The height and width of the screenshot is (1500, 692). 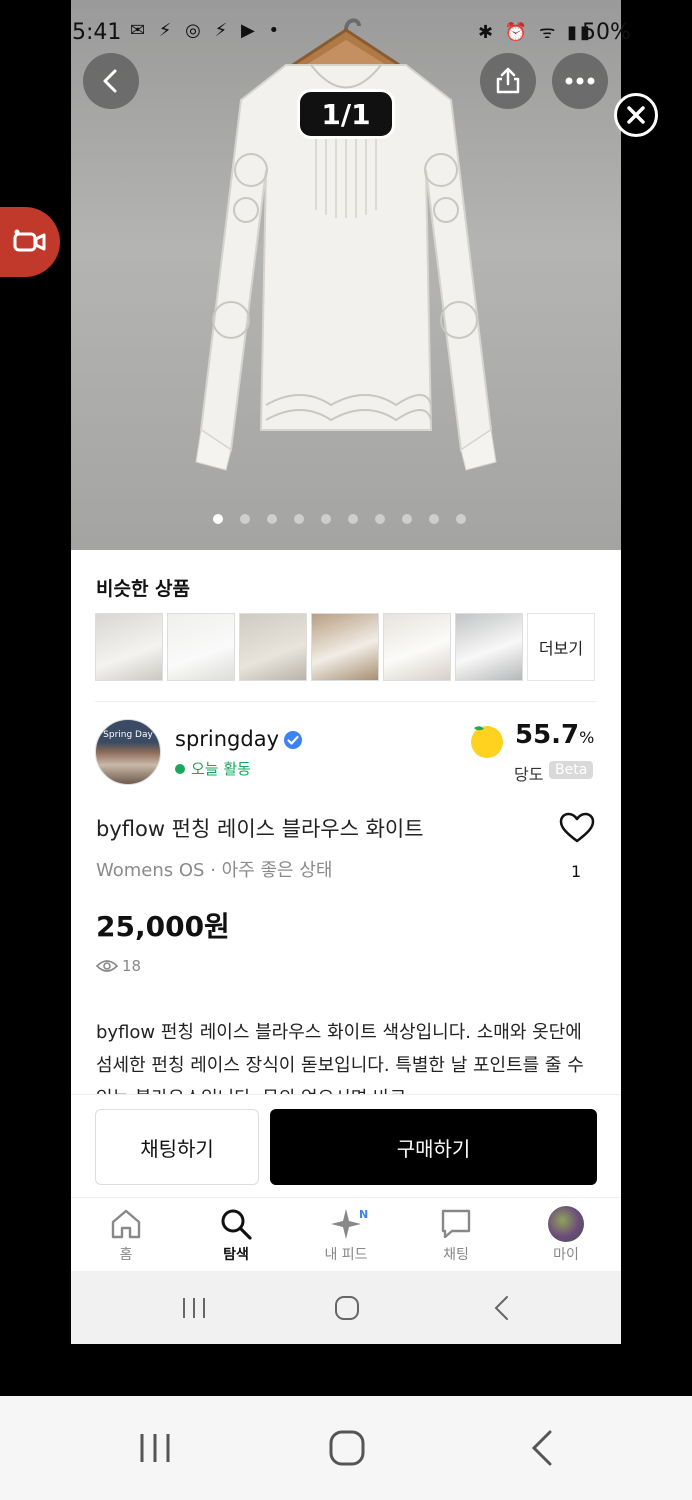 I want to click on tab-search: 탐색, so click(x=236, y=1234).